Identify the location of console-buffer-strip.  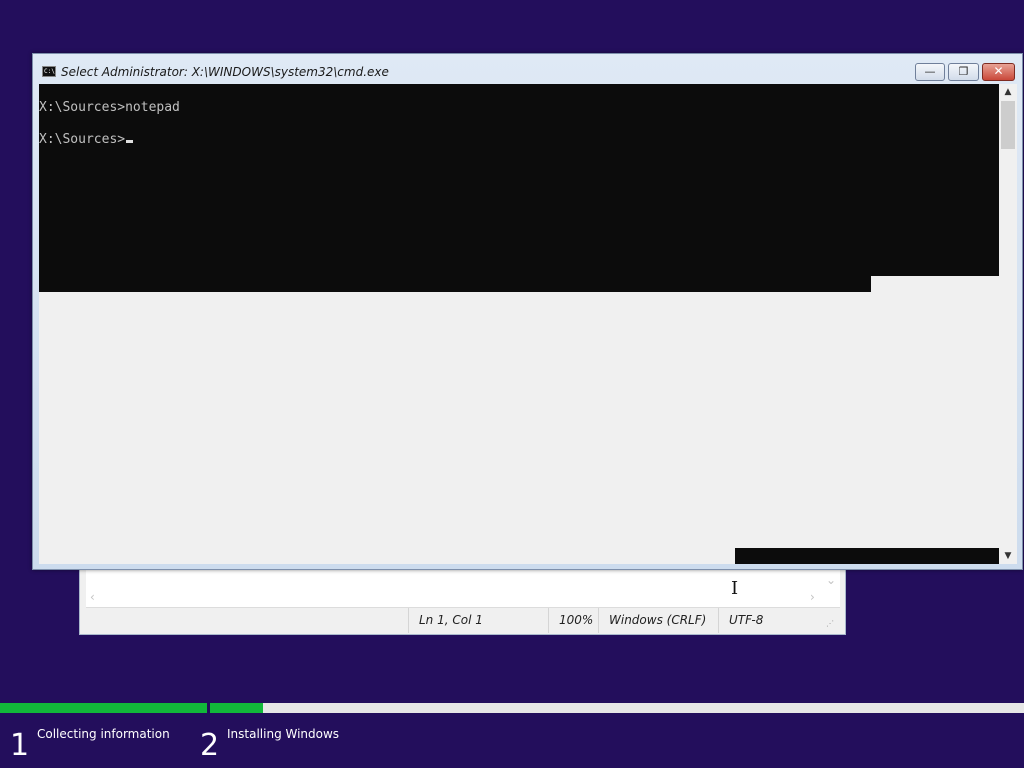
(455, 284).